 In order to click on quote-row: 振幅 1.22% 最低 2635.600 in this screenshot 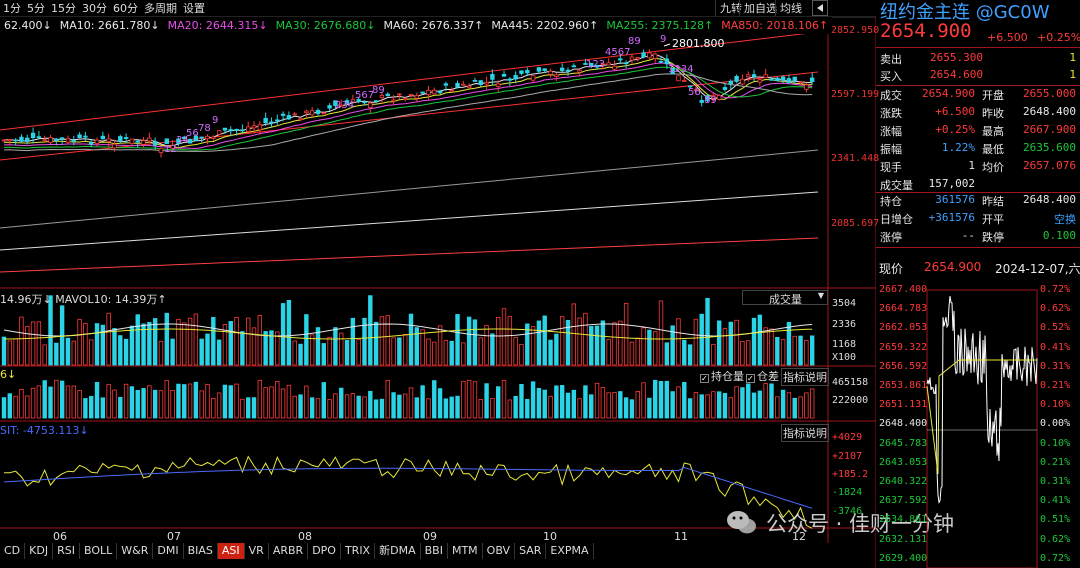, I will do `click(978, 149)`.